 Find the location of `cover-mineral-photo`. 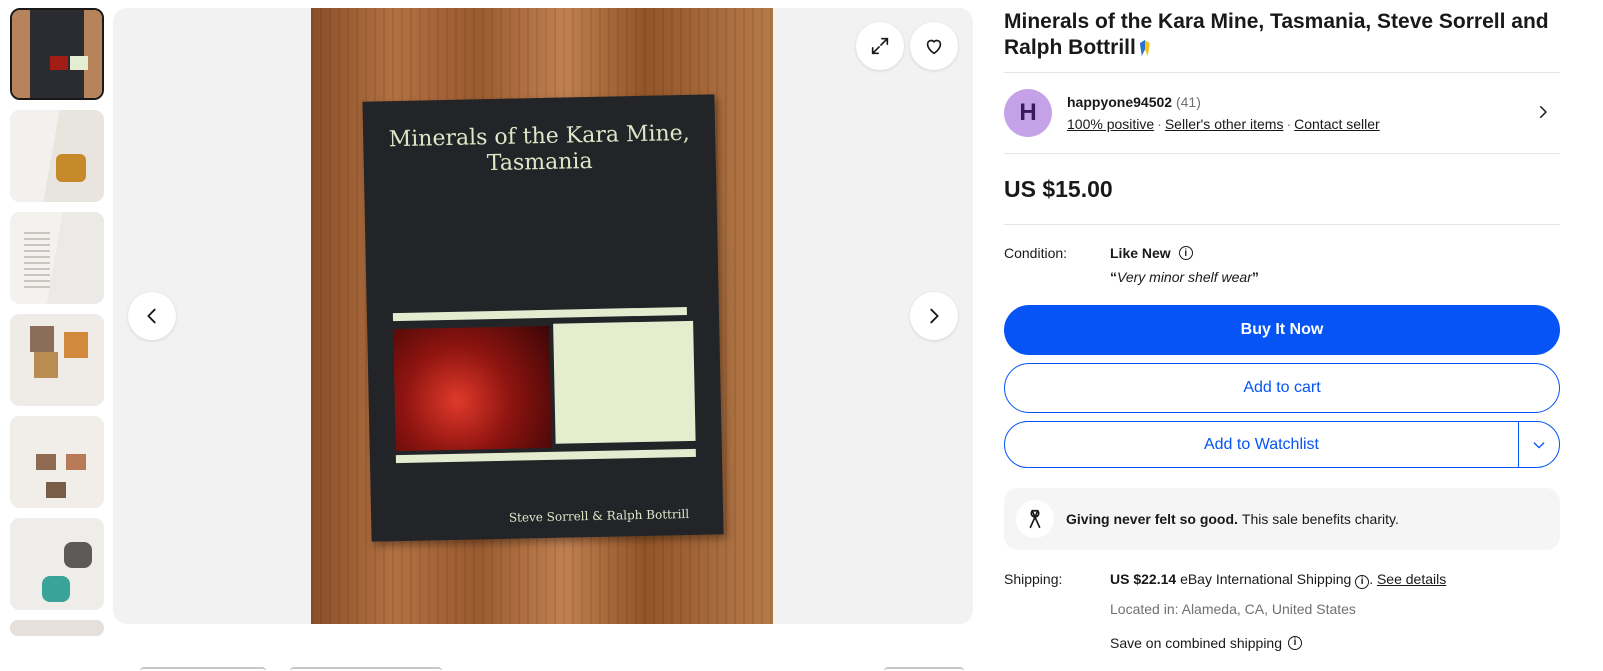

cover-mineral-photo is located at coordinates (472, 388).